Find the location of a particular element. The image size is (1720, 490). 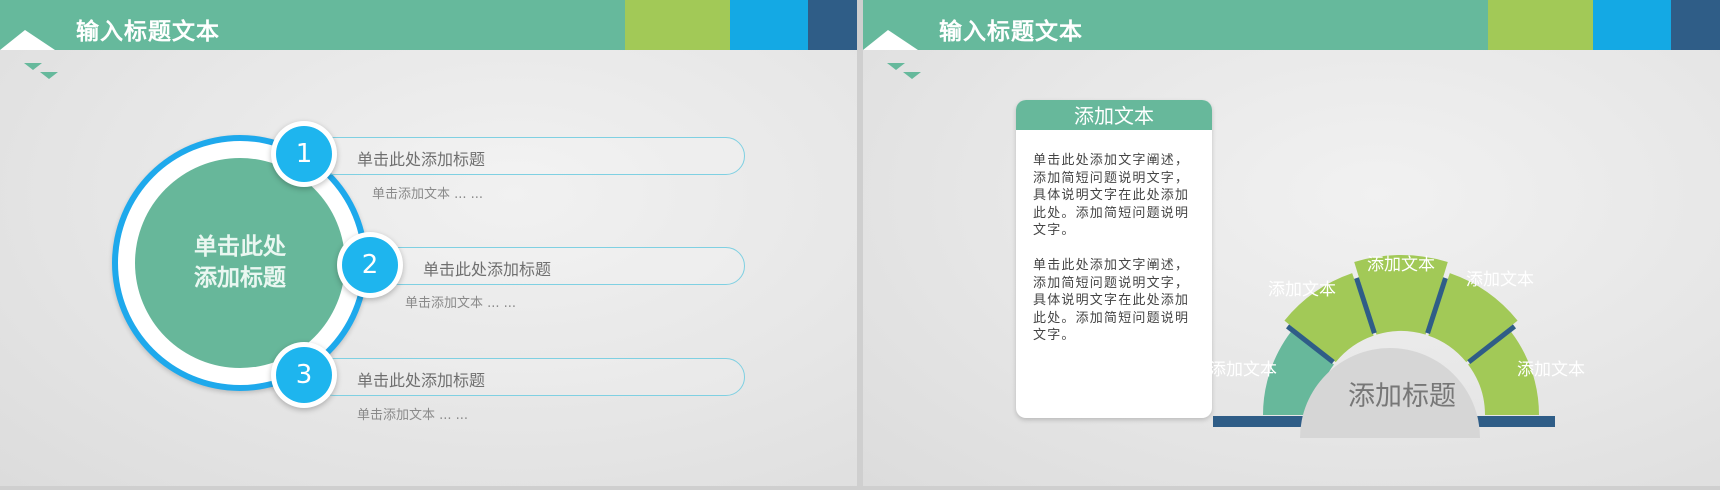

item-1-badge: 1 is located at coordinates (304, 154).